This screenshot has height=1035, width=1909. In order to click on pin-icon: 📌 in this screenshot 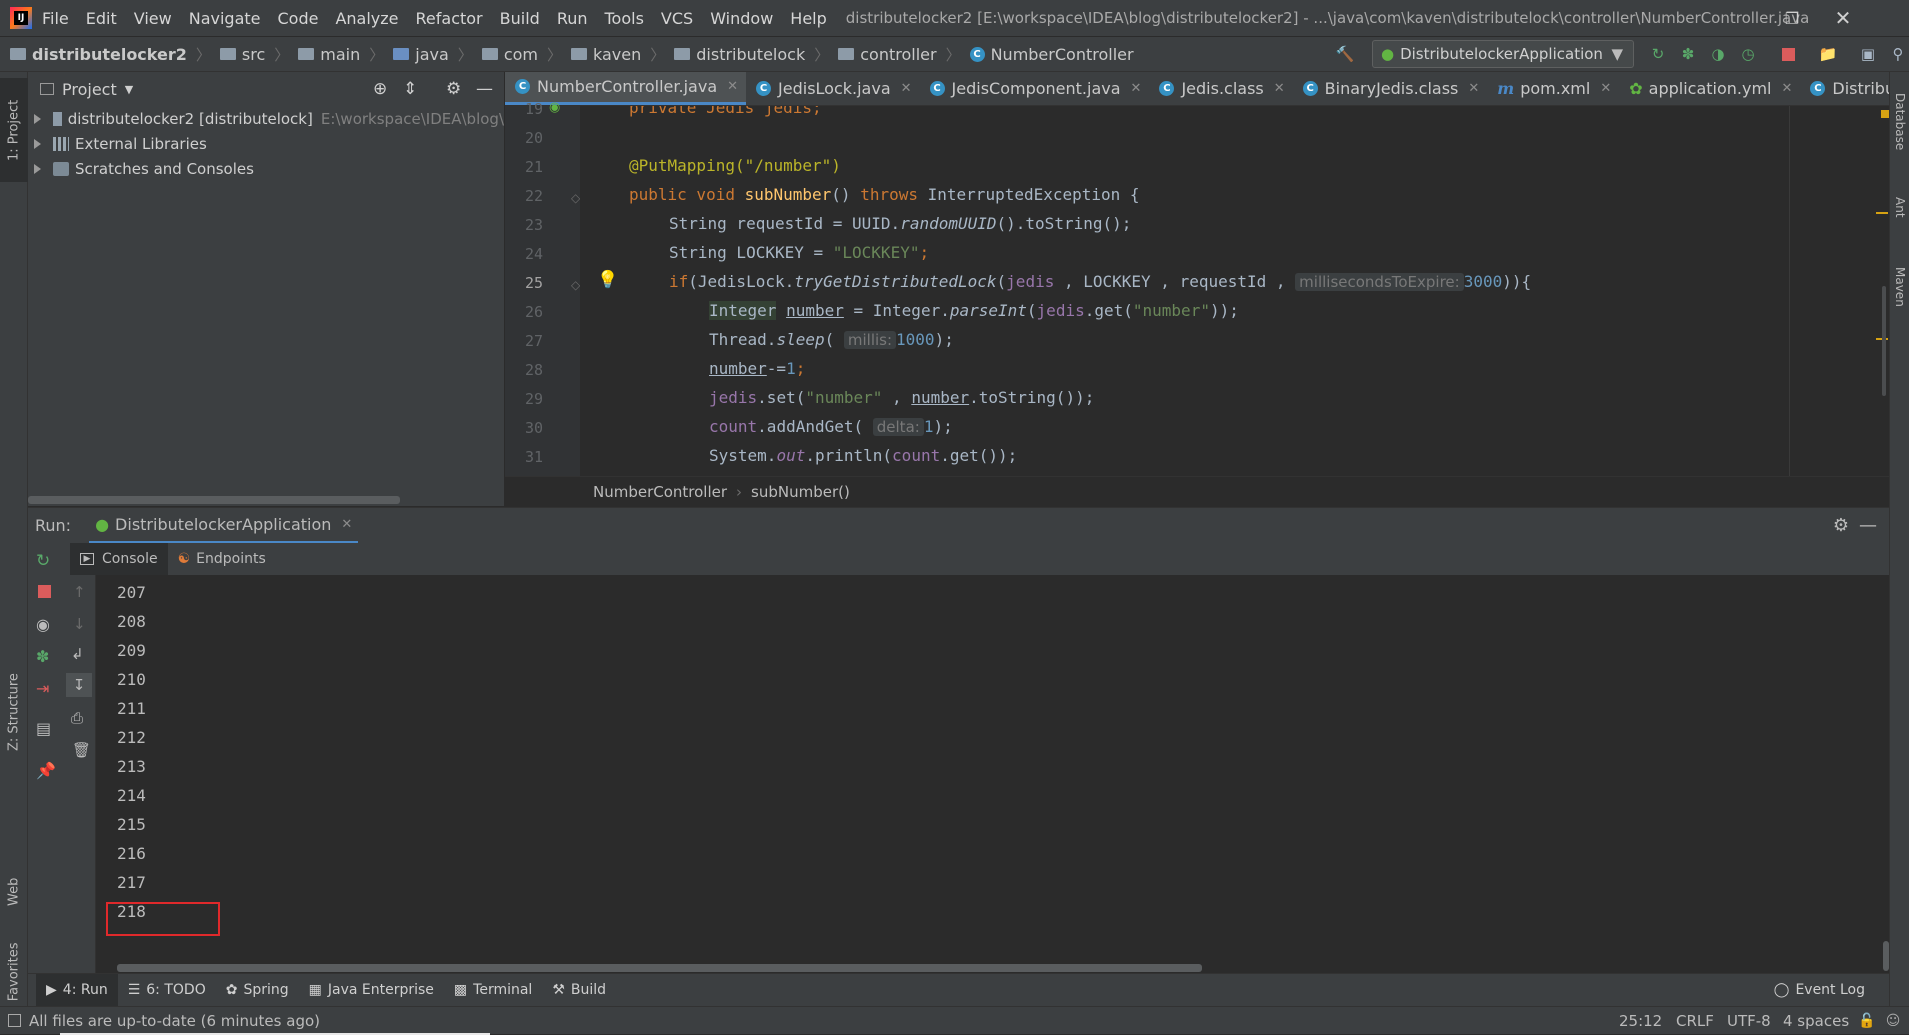, I will do `click(46, 770)`.